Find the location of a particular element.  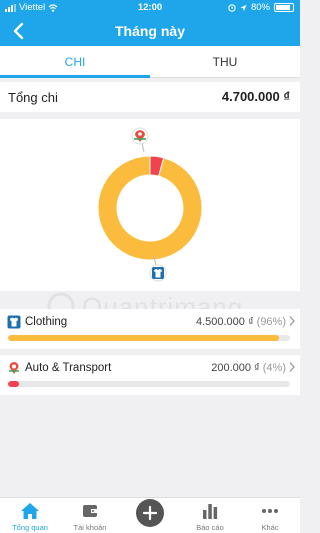

clothing-icon is located at coordinates (14, 322).